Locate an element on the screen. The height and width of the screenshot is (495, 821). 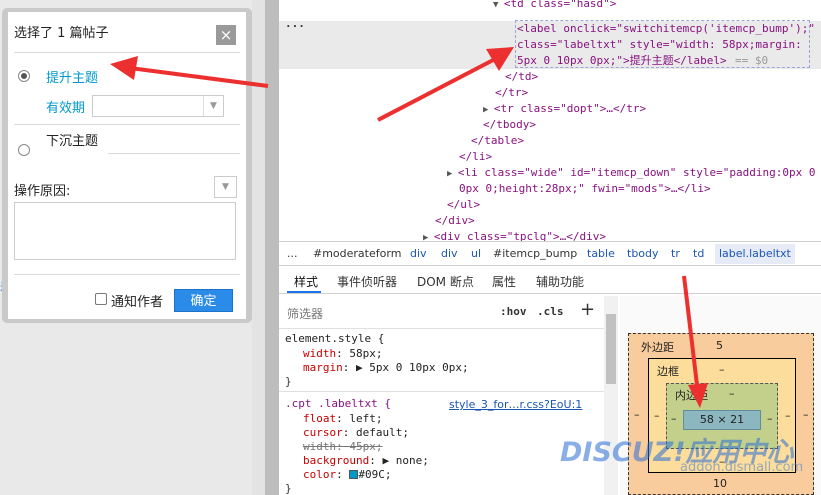
add-rule-button: + is located at coordinates (587, 309).